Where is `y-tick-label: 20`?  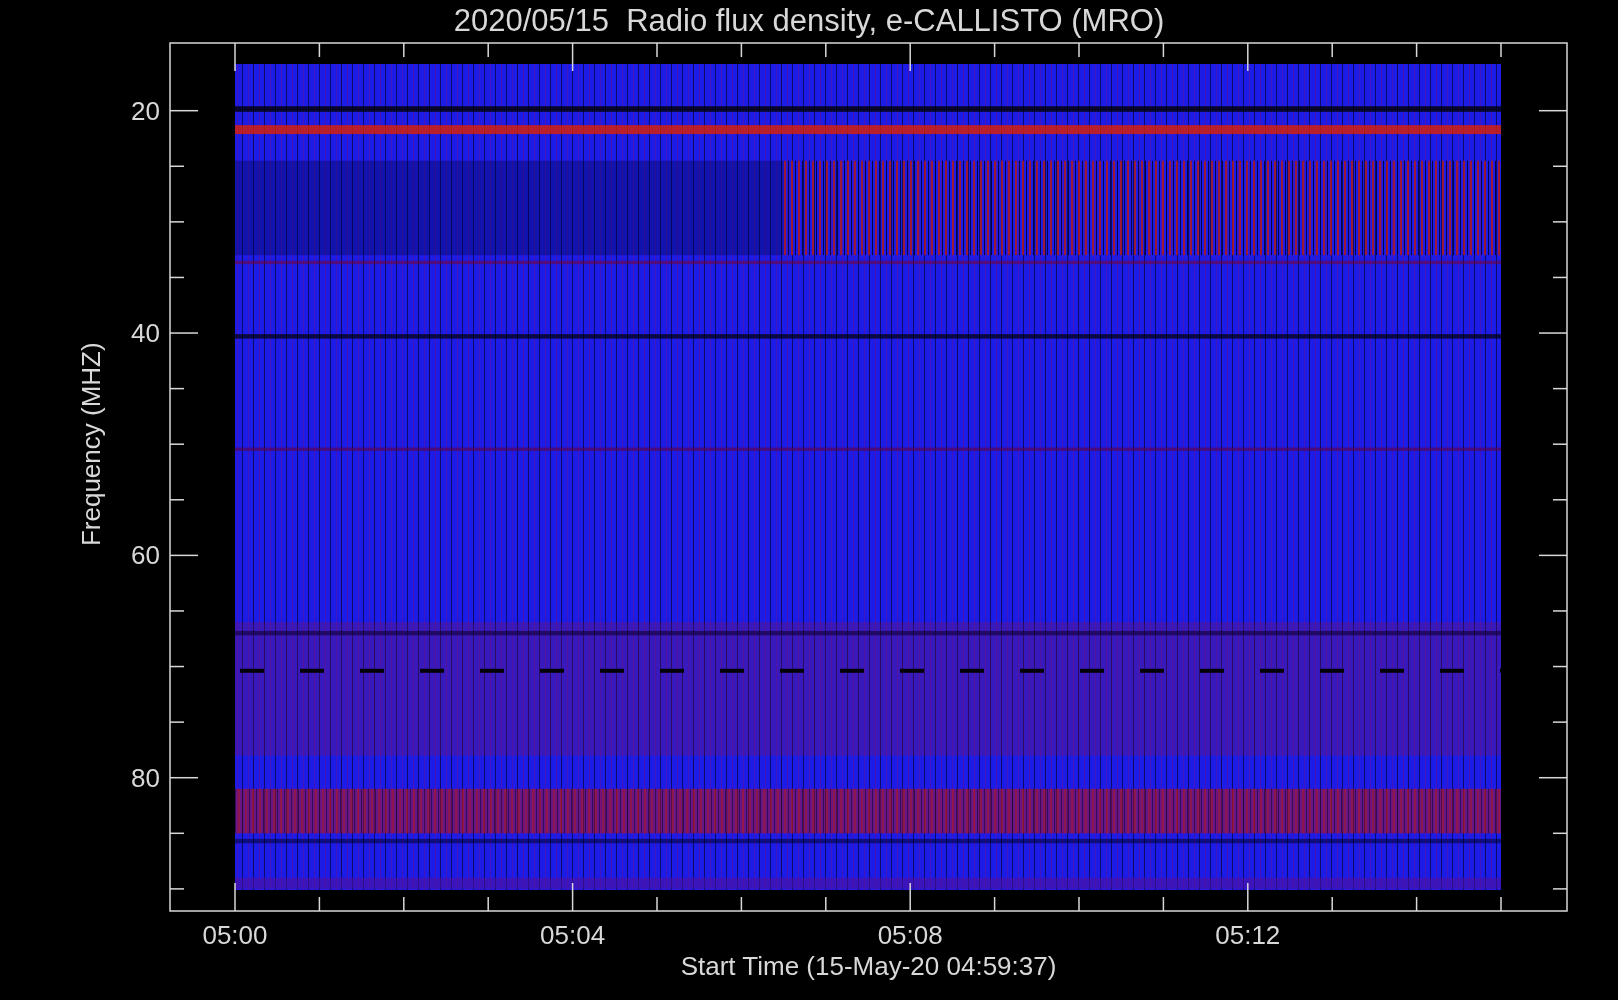
y-tick-label: 20 is located at coordinates (145, 110).